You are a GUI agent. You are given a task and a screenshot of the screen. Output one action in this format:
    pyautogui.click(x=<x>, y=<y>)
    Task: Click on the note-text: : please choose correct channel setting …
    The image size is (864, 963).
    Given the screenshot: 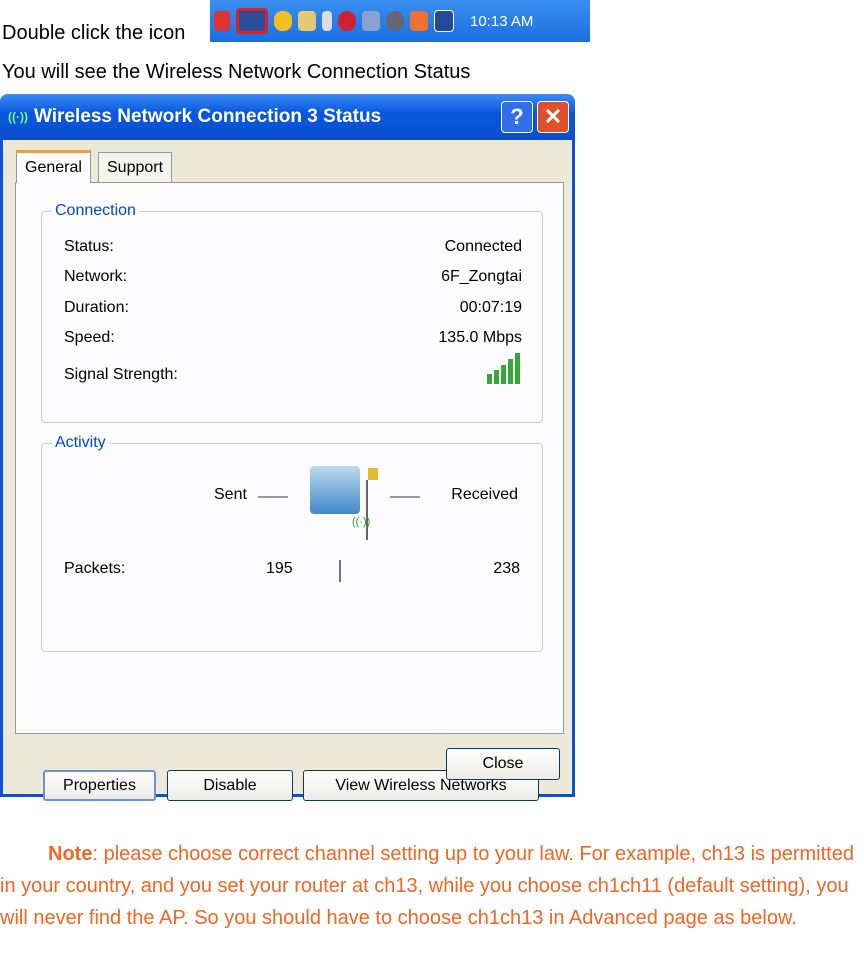 What is the action you would take?
    pyautogui.click(x=427, y=886)
    